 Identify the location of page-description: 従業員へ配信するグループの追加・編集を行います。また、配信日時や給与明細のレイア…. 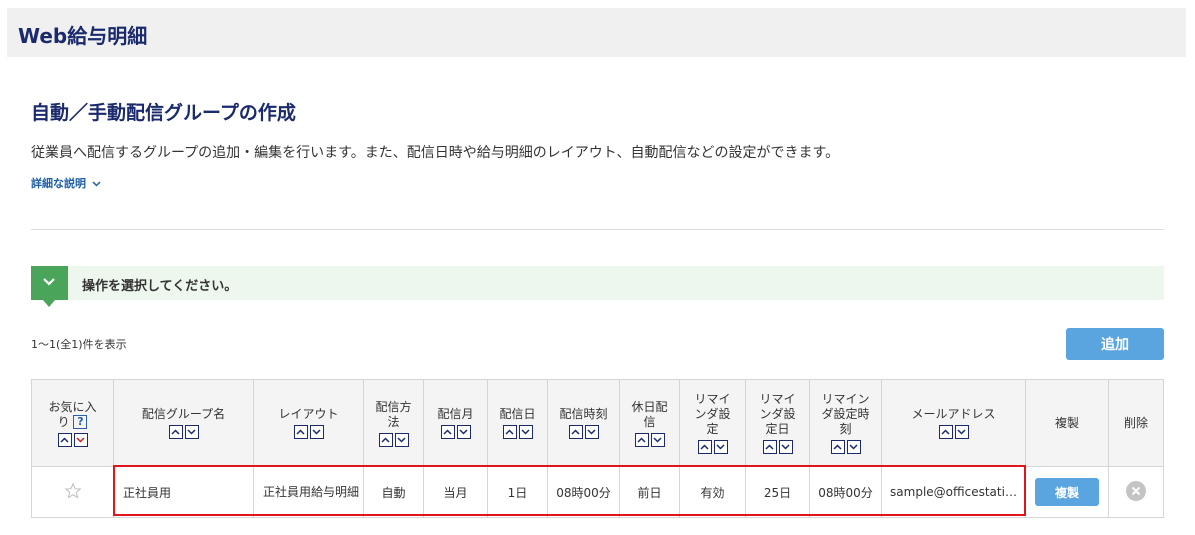
(435, 153).